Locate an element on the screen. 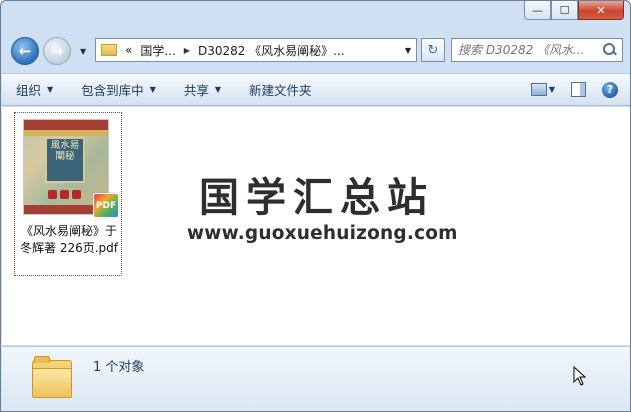  pdf-file-icon: PDF is located at coordinates (106, 205).